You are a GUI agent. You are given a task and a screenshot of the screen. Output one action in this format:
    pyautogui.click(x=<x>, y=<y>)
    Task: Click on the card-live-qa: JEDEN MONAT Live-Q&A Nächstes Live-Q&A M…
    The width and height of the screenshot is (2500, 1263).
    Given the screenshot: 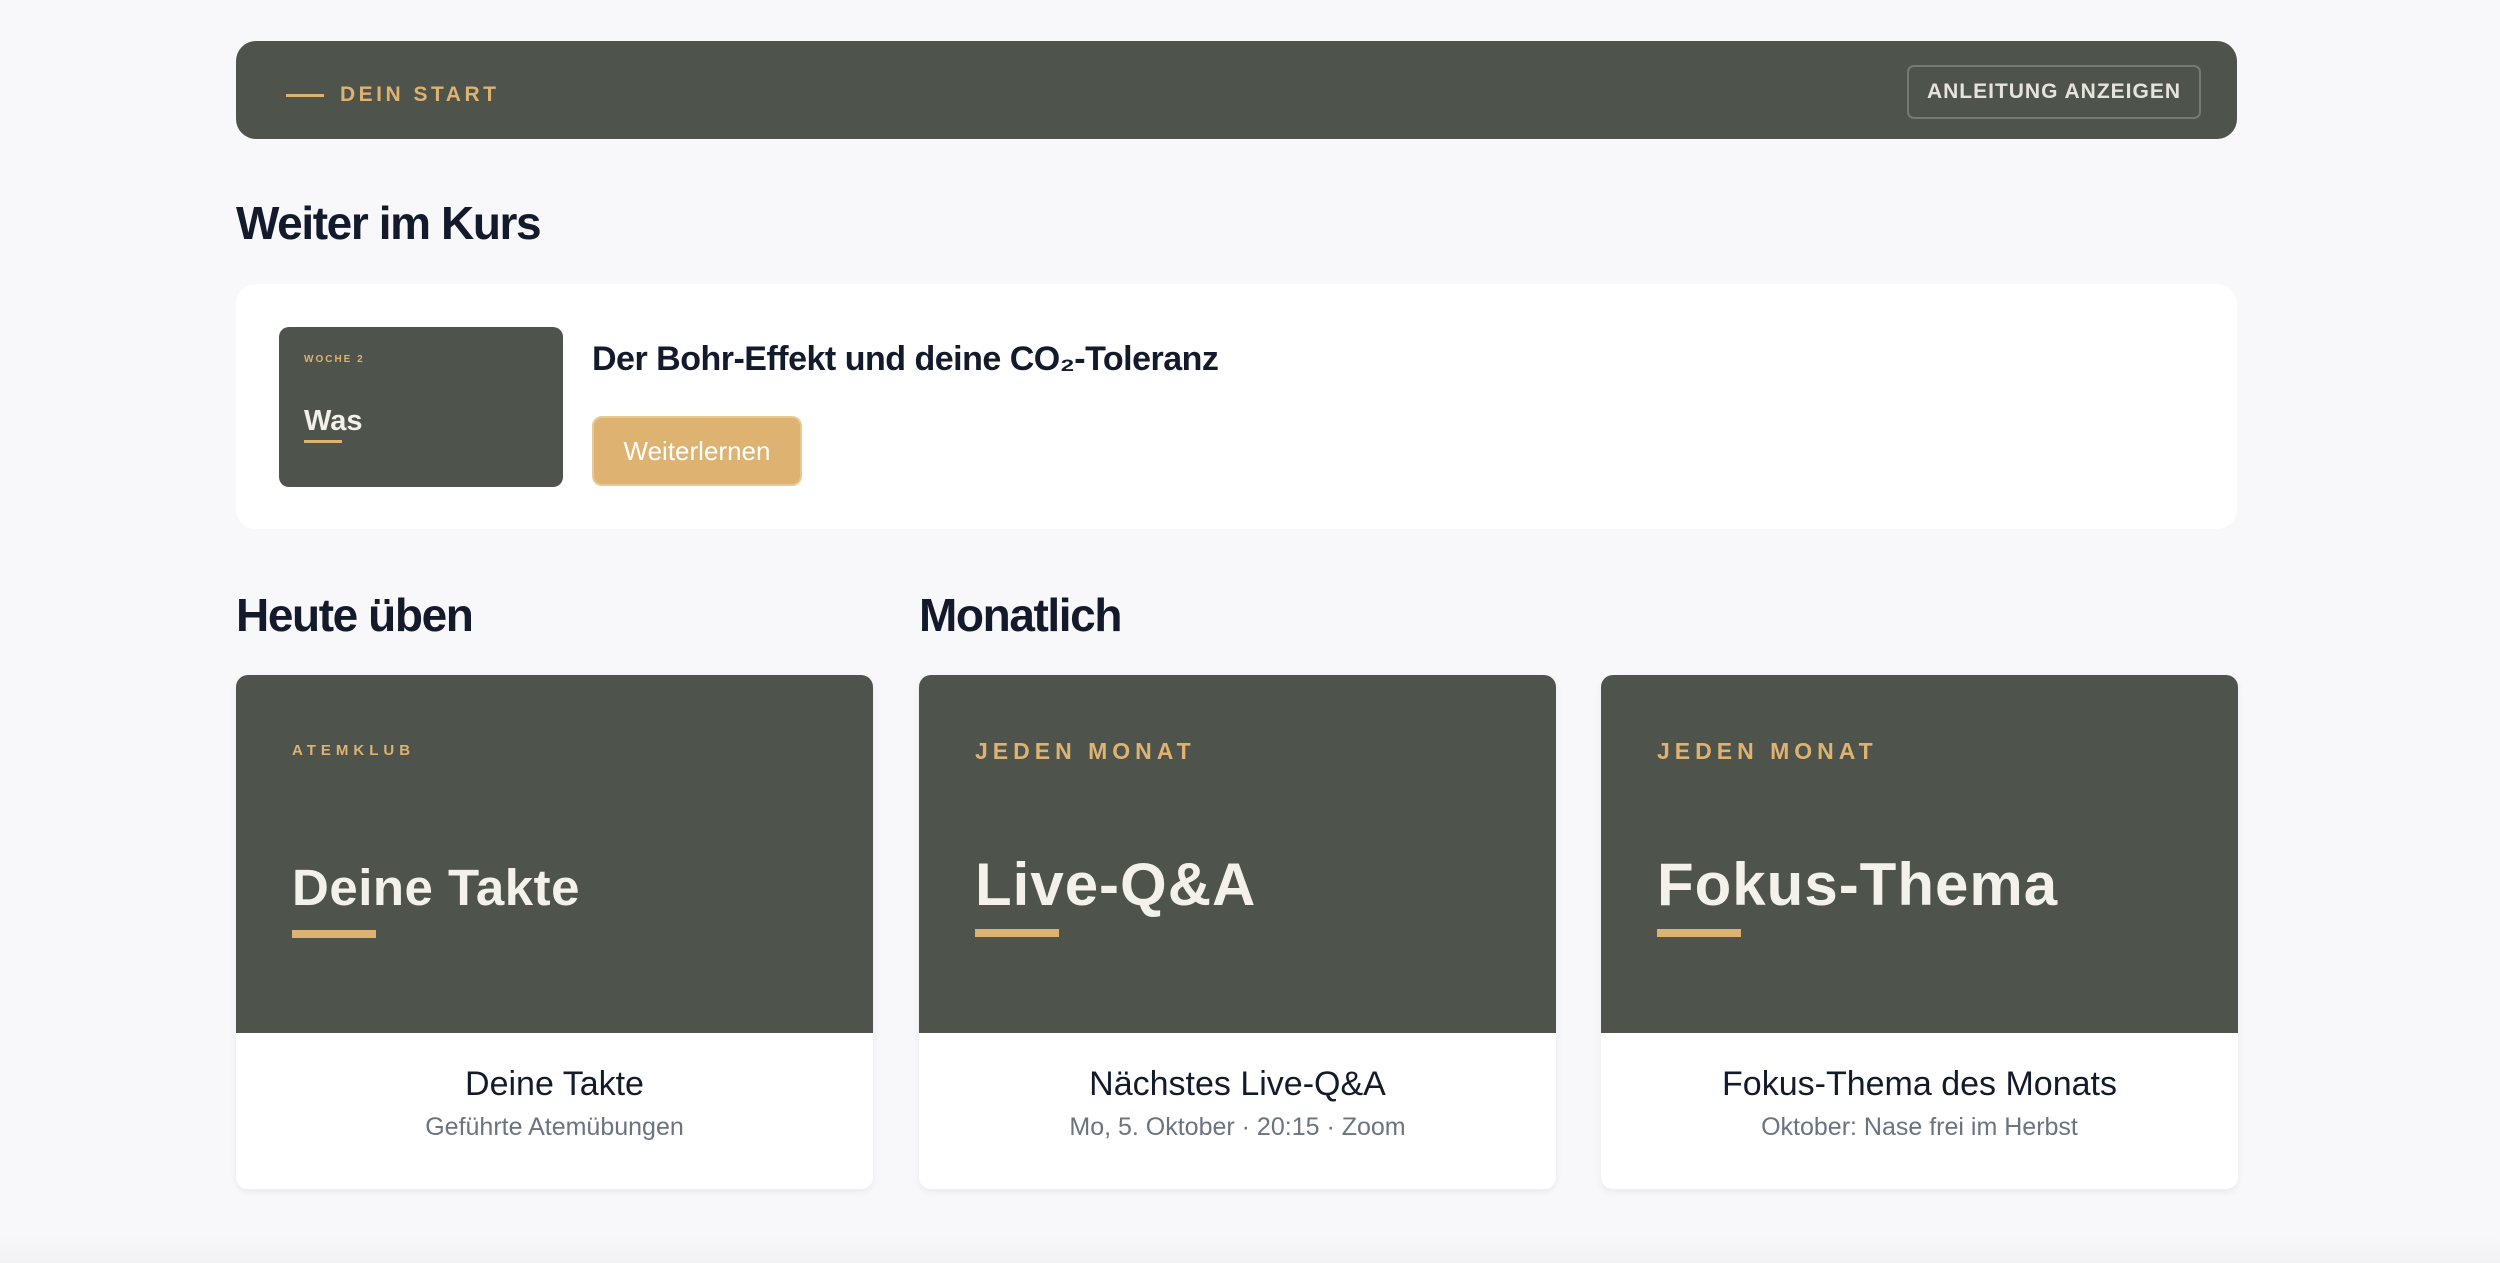 What is the action you would take?
    pyautogui.click(x=1237, y=932)
    